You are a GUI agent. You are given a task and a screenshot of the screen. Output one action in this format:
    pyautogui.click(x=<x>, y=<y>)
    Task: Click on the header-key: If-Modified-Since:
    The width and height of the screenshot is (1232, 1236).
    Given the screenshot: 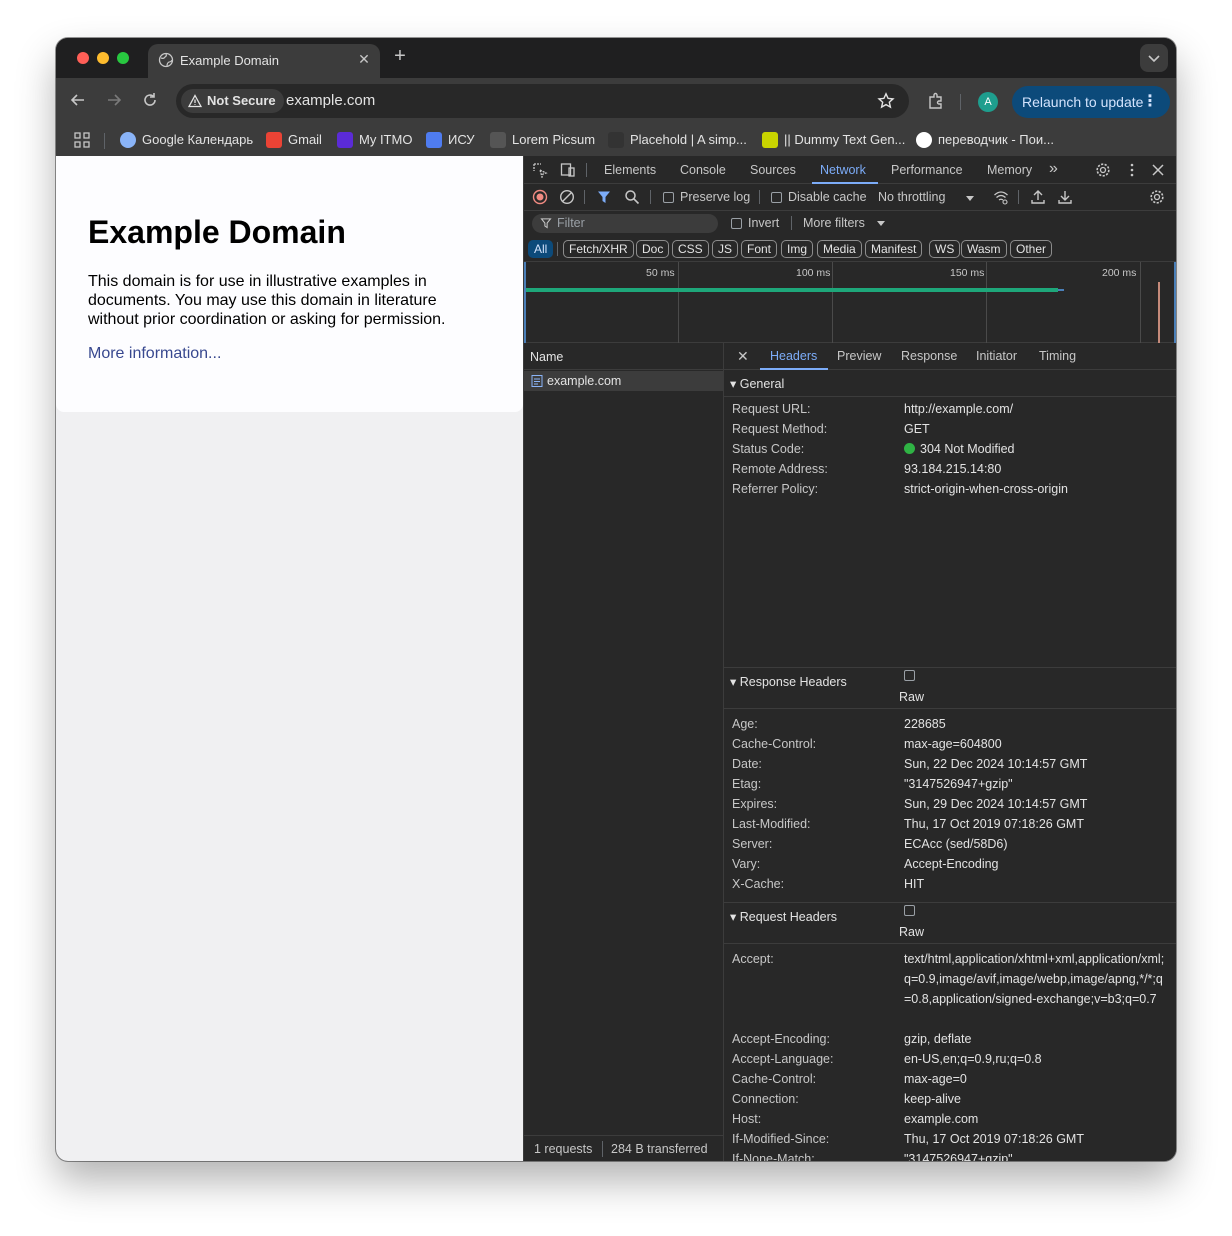 What is the action you would take?
    pyautogui.click(x=781, y=1139)
    